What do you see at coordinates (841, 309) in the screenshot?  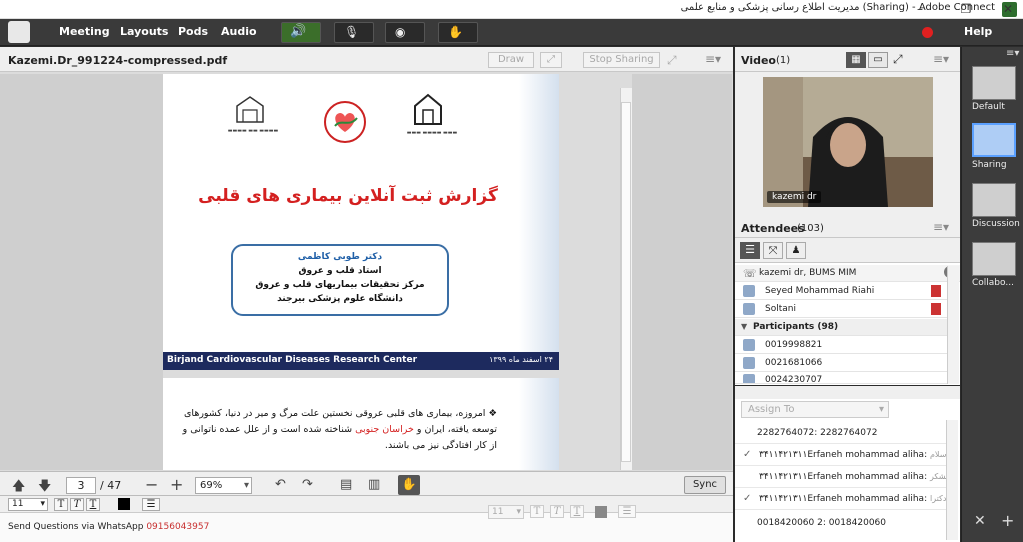 I see `presenter-row: Soltani` at bounding box center [841, 309].